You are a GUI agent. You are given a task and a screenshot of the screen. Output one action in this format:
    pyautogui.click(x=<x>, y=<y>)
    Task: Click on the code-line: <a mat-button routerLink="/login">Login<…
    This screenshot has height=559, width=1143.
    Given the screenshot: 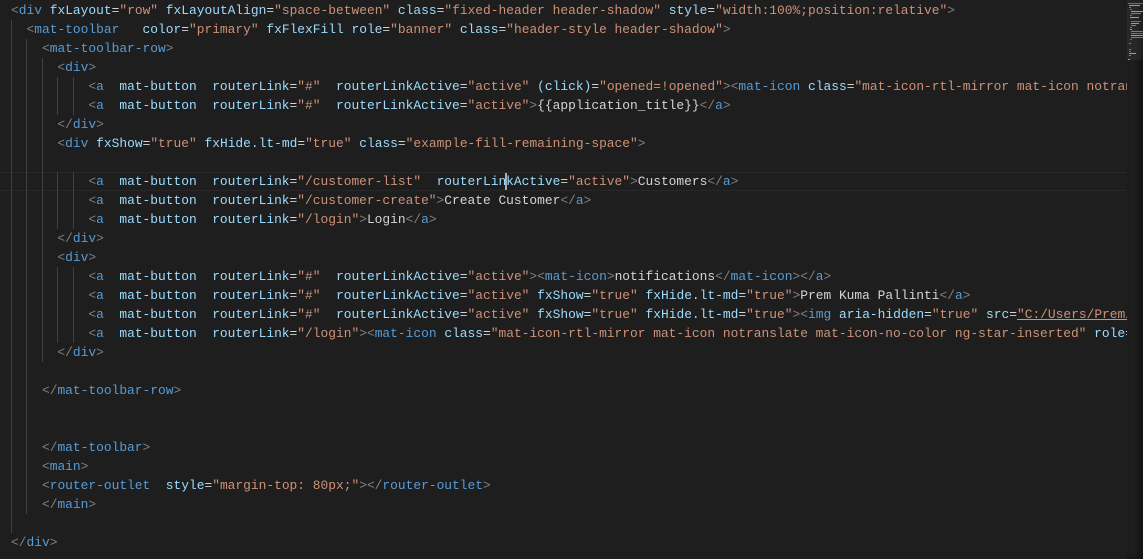 What is the action you would take?
    pyautogui.click(x=563, y=219)
    